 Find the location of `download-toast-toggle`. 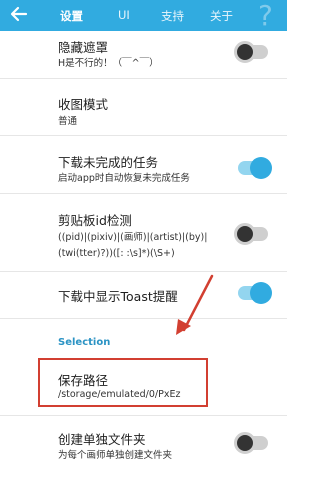

download-toast-toggle is located at coordinates (253, 293).